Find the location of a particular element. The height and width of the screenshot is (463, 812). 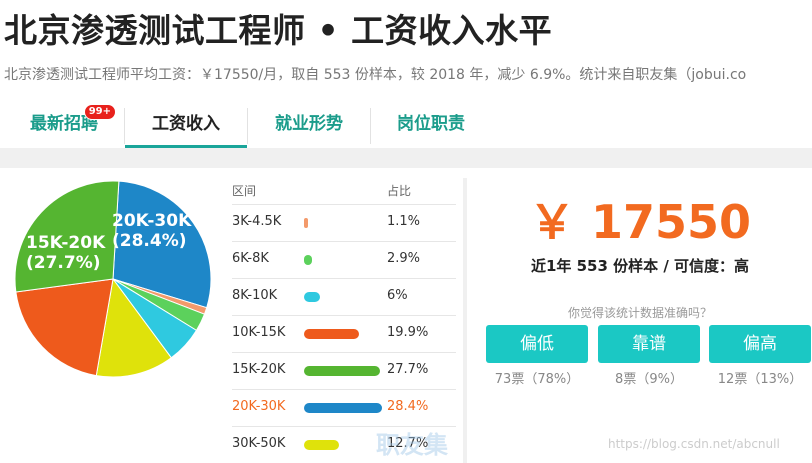

share-pct: 19.9% is located at coordinates (408, 332).